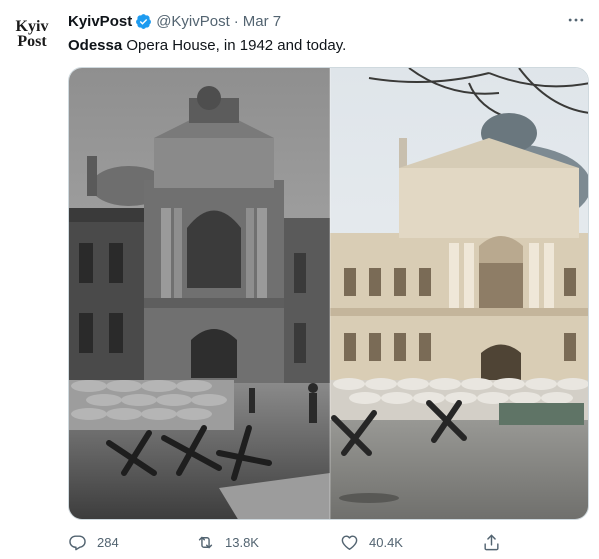 Image resolution: width=599 pixels, height=559 pixels. I want to click on like-button: 40.4K, so click(371, 542).